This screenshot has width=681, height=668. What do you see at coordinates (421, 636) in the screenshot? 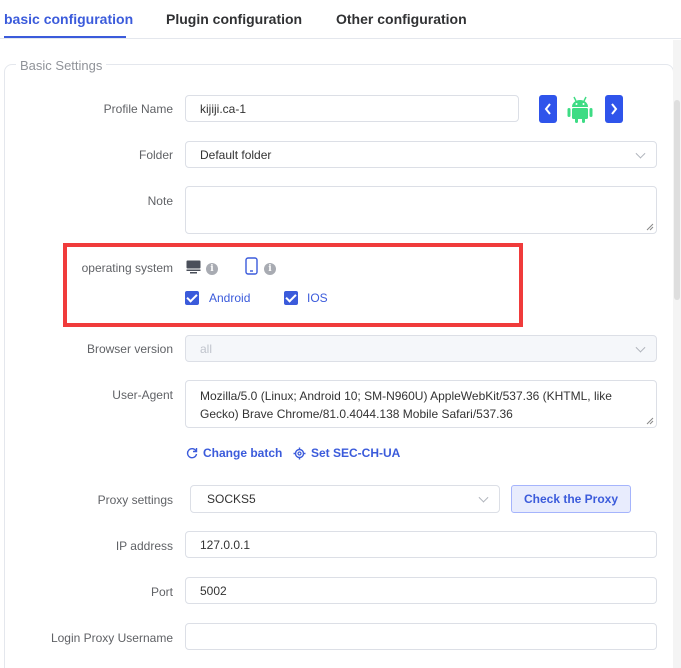
I see `login-proxy-username-input` at bounding box center [421, 636].